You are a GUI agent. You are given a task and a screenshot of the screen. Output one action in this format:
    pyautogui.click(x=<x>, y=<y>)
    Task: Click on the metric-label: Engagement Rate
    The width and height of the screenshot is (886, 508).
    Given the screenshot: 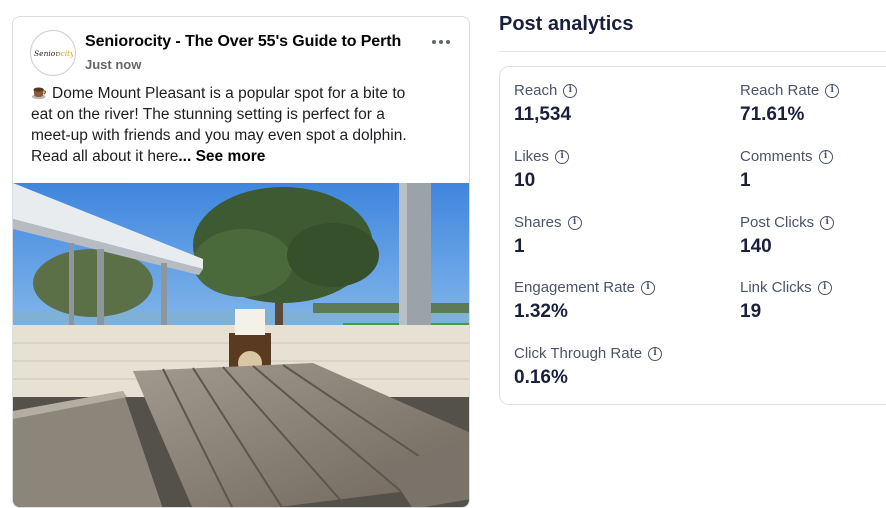 What is the action you would take?
    pyautogui.click(x=574, y=287)
    